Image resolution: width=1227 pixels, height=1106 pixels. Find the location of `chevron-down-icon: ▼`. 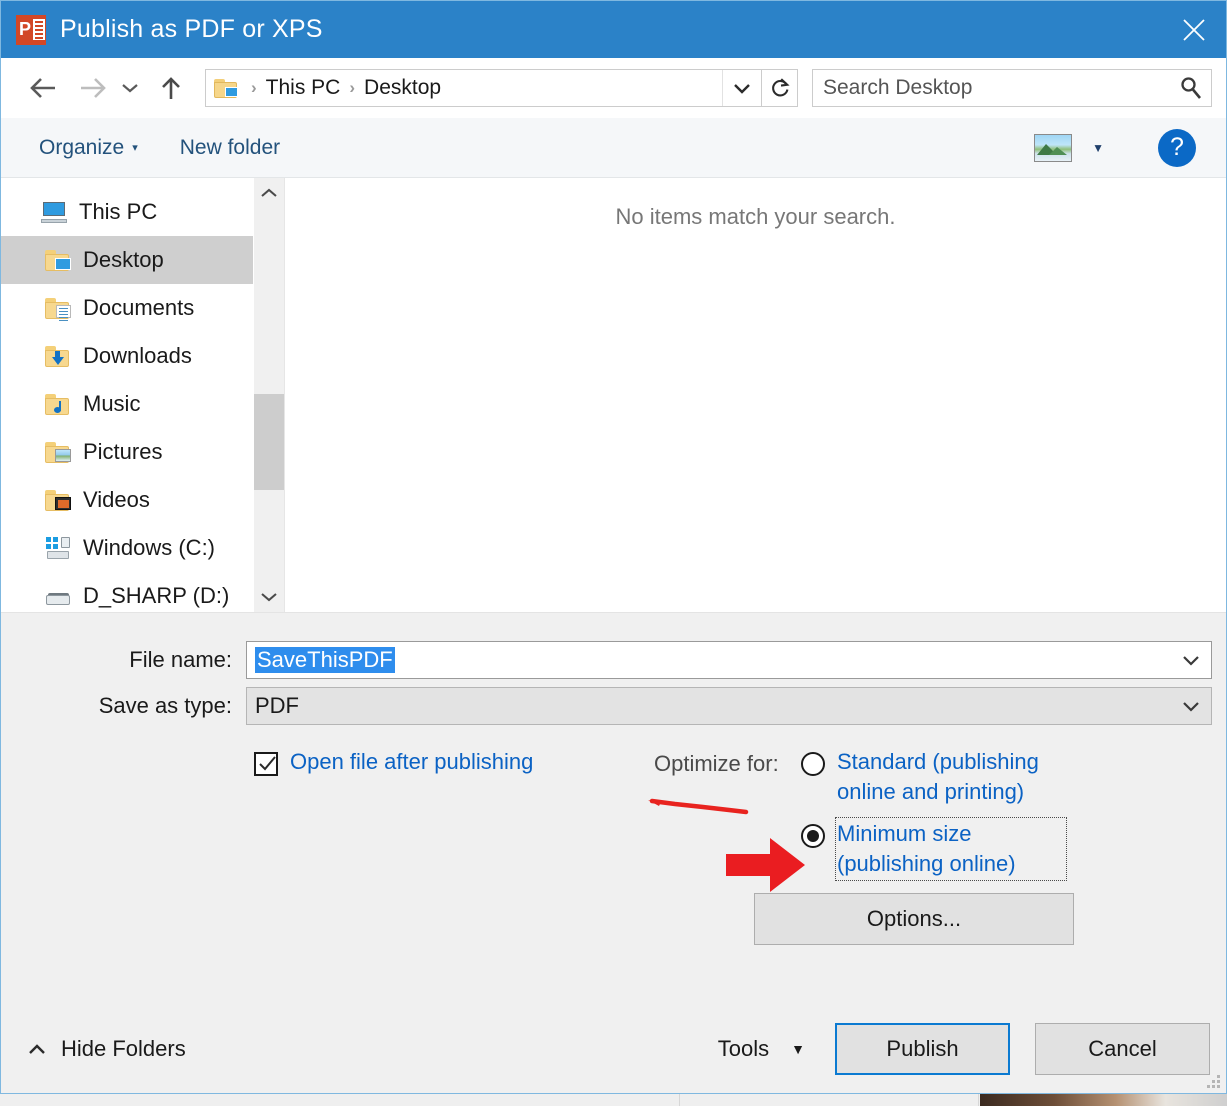

chevron-down-icon: ▼ is located at coordinates (798, 1049).